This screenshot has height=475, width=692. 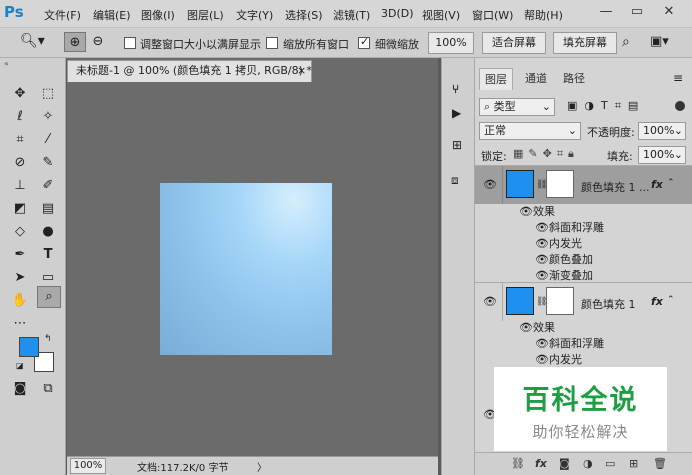 I want to click on default-colors-icon: ◪, so click(x=20, y=365).